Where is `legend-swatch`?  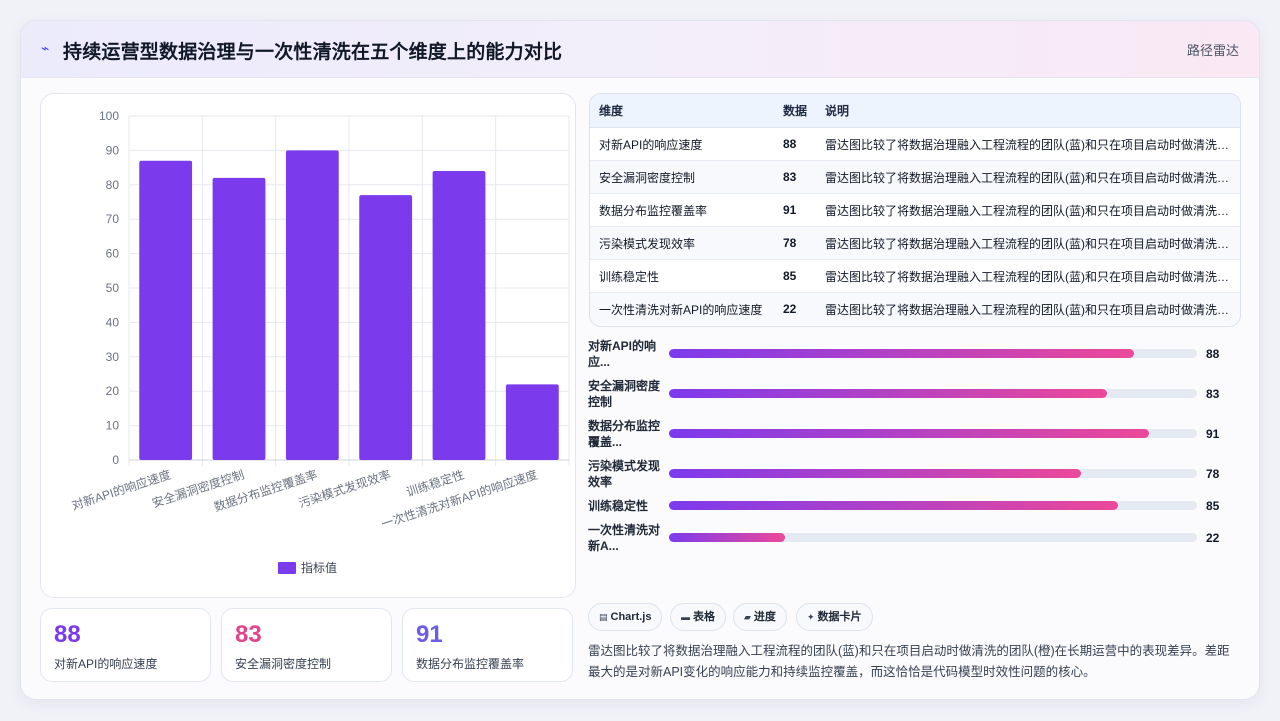
legend-swatch is located at coordinates (287, 568).